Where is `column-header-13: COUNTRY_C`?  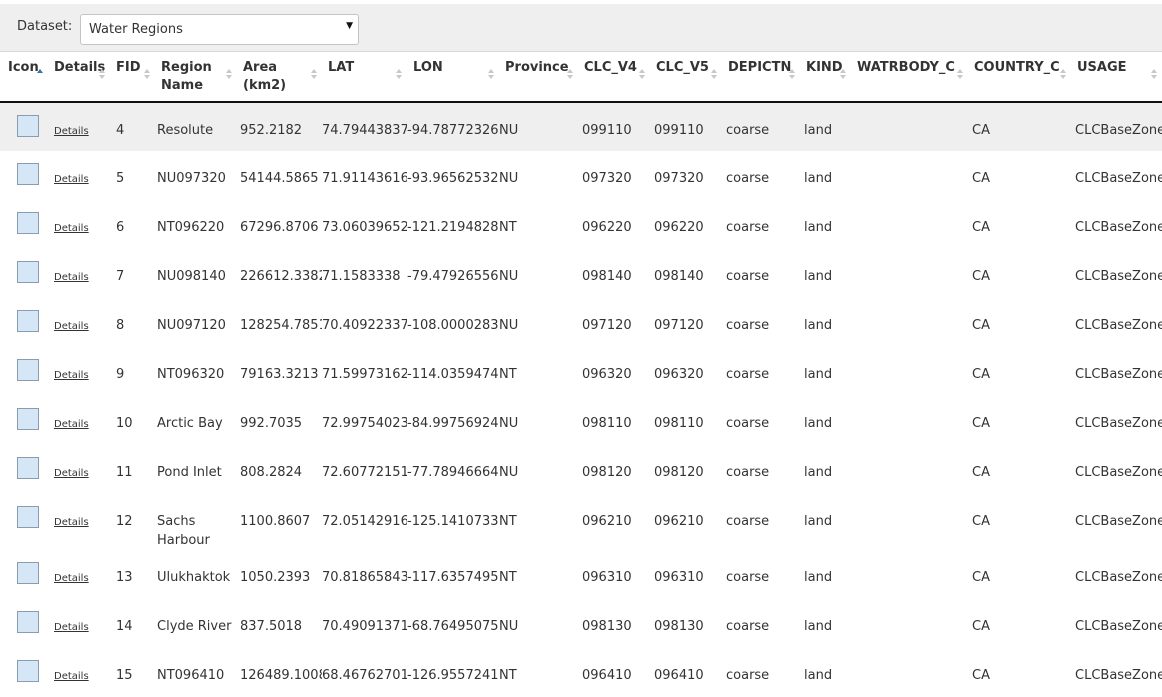 column-header-13: COUNTRY_C is located at coordinates (1019, 78).